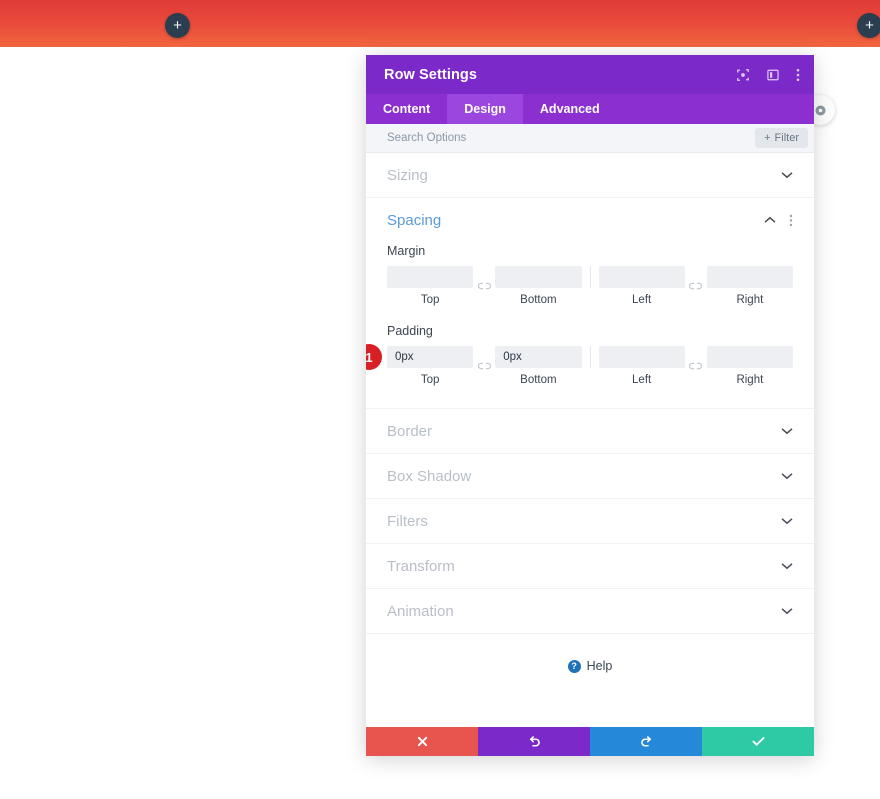 The image size is (880, 799). What do you see at coordinates (641, 357) in the screenshot?
I see `padding-left-input` at bounding box center [641, 357].